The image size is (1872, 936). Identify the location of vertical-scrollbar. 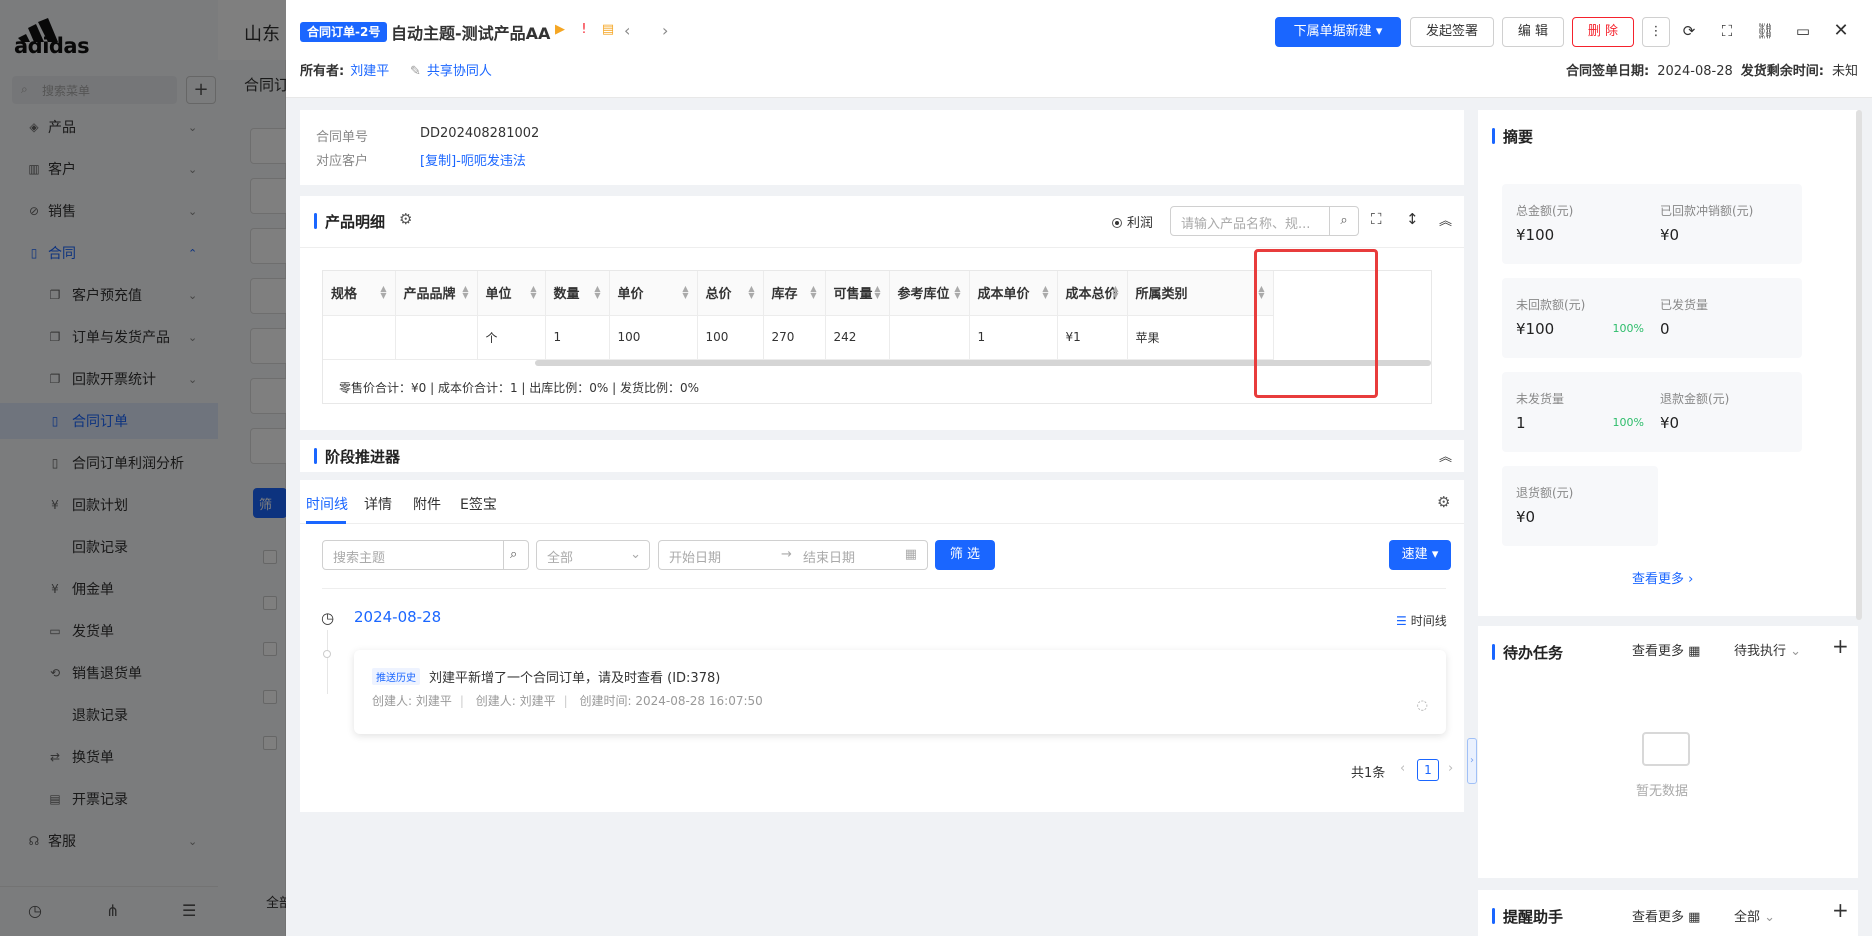
(1859, 365).